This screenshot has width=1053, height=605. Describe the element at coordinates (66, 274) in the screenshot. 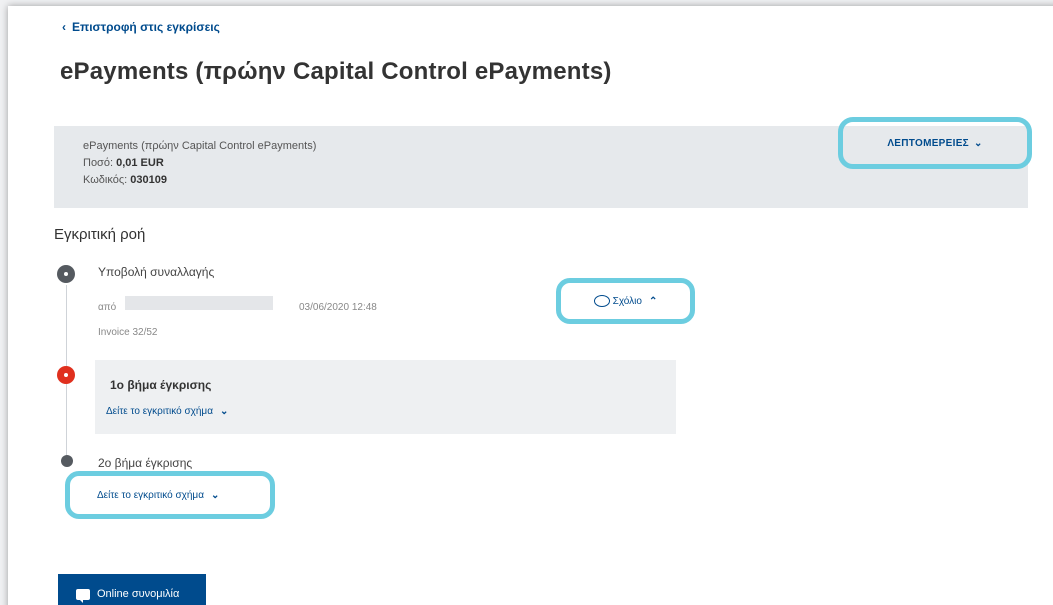

I see `submission-step-marker-icon` at that location.